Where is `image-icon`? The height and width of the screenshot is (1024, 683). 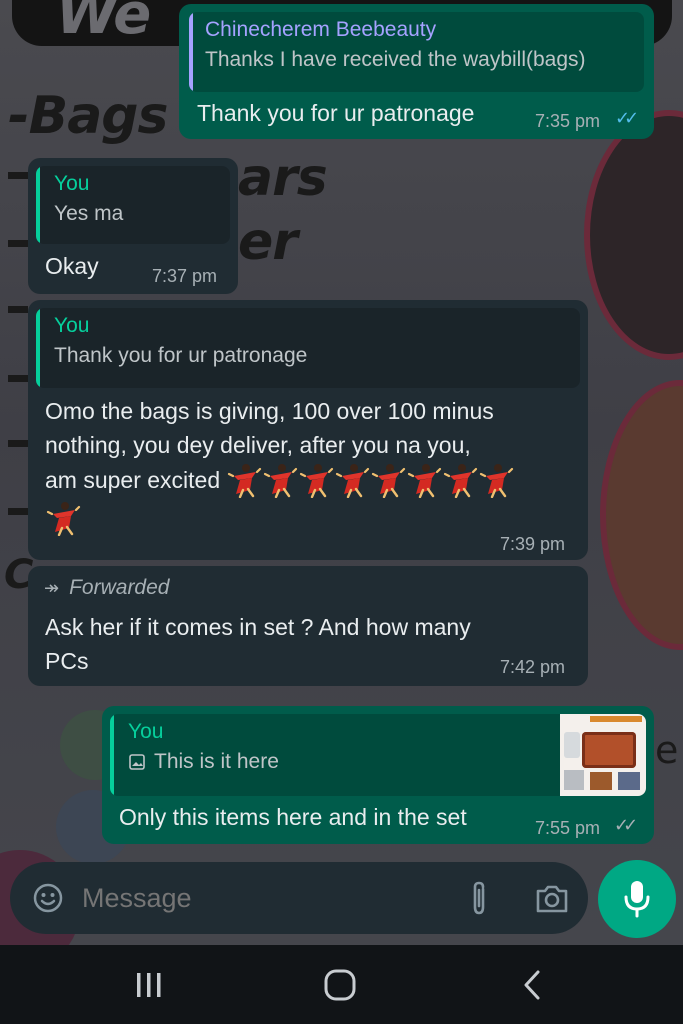 image-icon is located at coordinates (137, 762).